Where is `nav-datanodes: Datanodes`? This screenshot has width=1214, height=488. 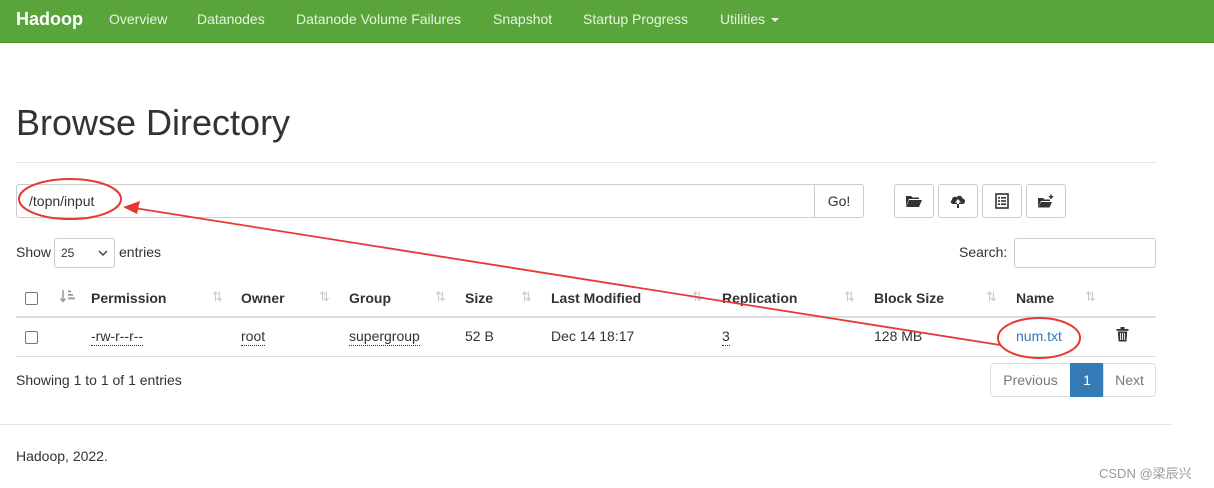
nav-datanodes: Datanodes is located at coordinates (231, 19).